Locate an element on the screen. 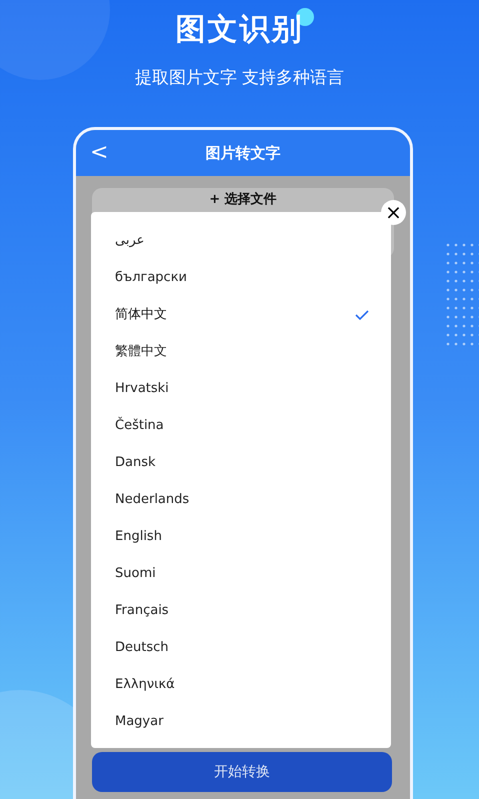 Image resolution: width=479 pixels, height=799 pixels. language-option: Magyar is located at coordinates (139, 722).